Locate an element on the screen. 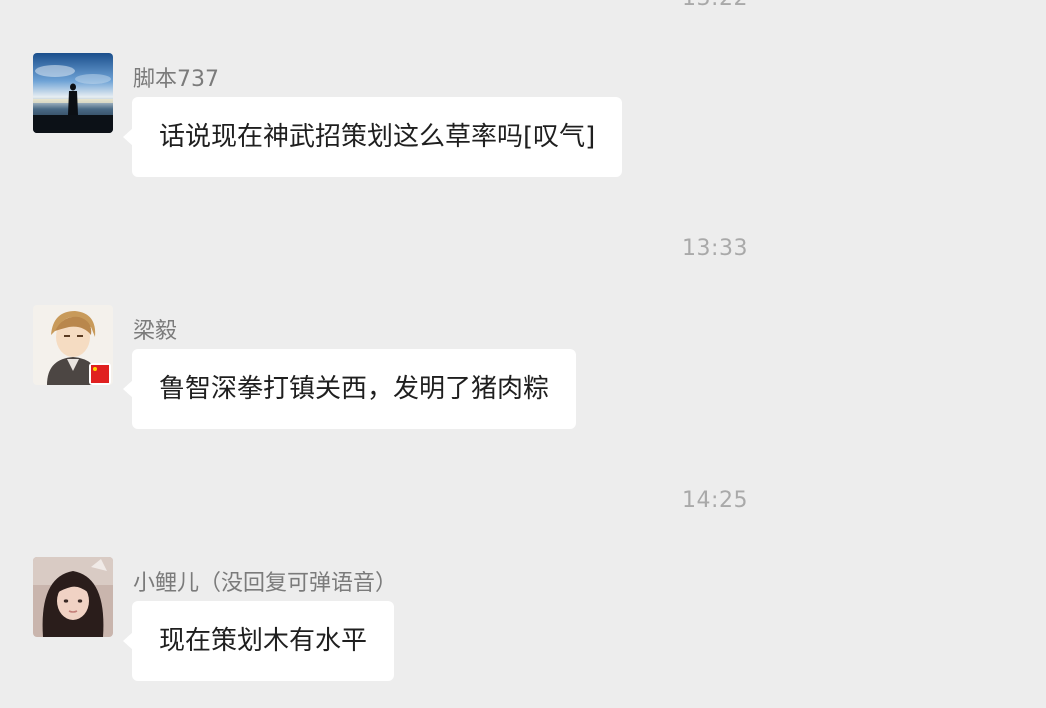 The width and height of the screenshot is (1046, 708). chat-timestamp: 13:33 is located at coordinates (715, 248).